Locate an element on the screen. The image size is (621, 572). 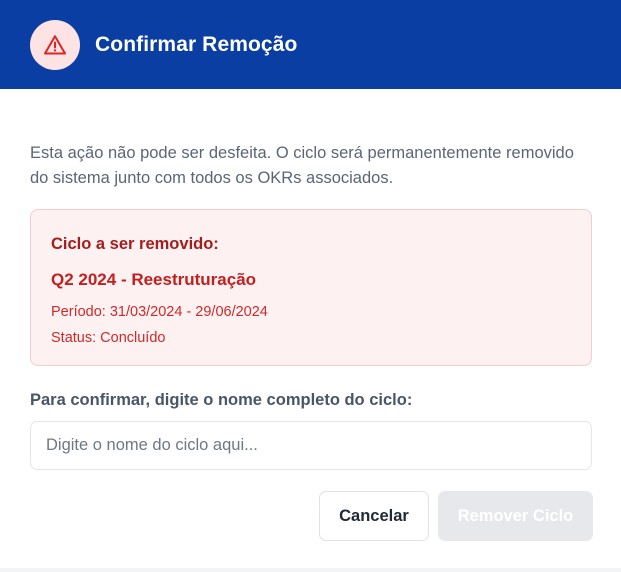
dialog-title: Confirmar Remoção is located at coordinates (196, 44).